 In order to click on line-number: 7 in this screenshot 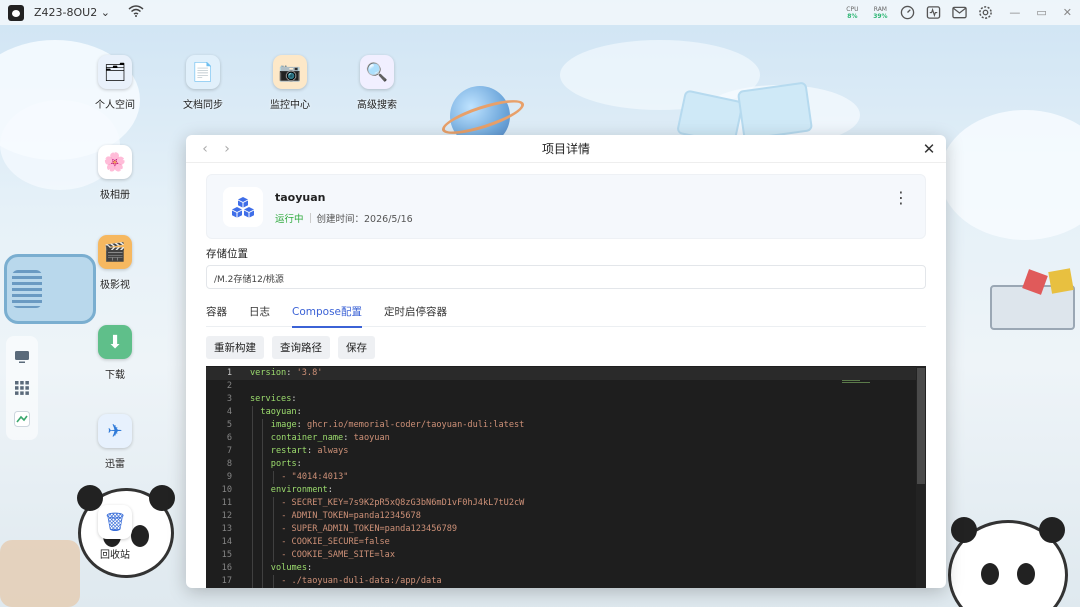, I will do `click(229, 451)`.